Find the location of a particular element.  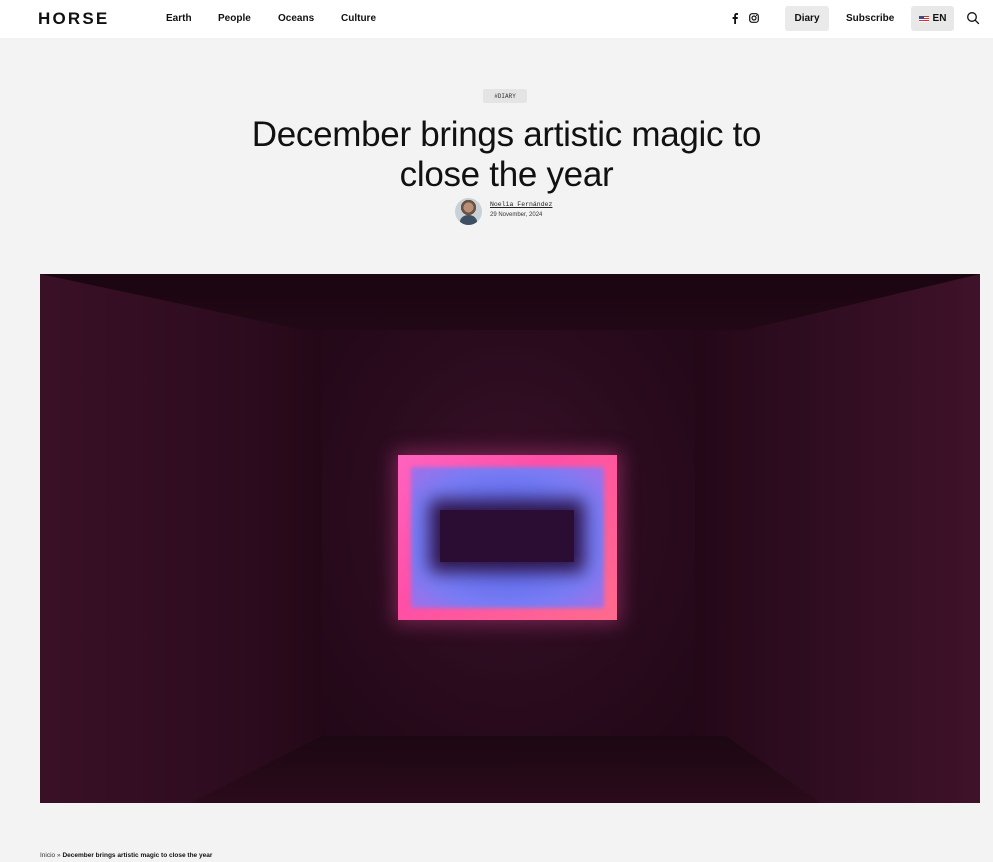

diary-button: Diary is located at coordinates (807, 18).